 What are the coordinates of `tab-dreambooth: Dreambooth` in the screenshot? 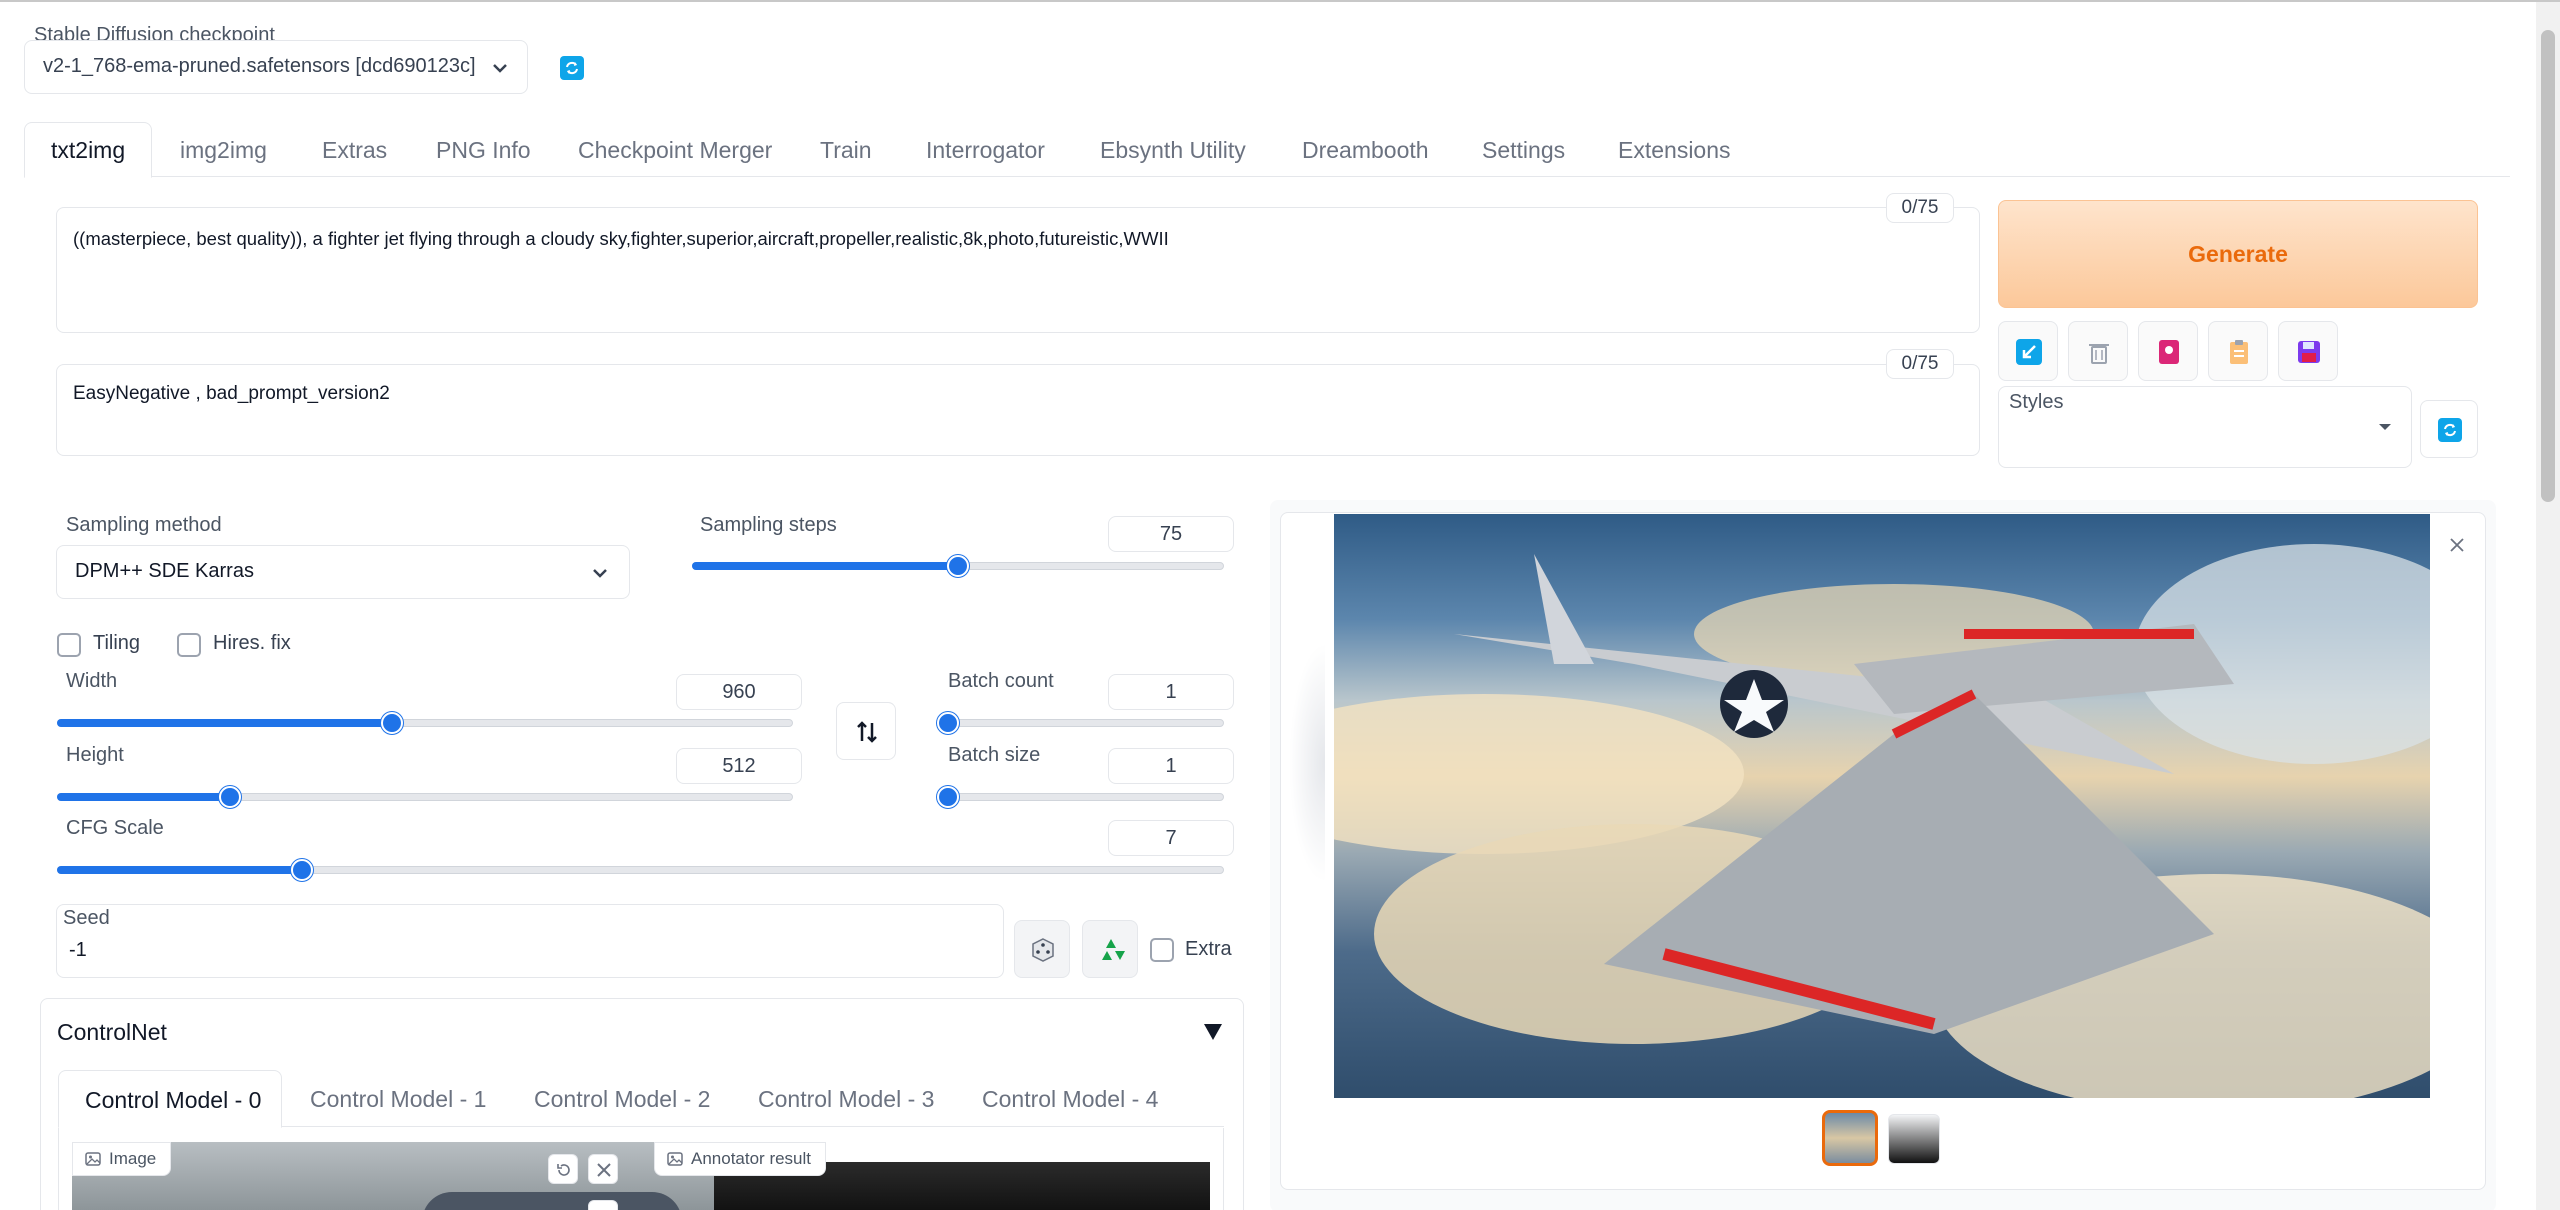 It's located at (1365, 150).